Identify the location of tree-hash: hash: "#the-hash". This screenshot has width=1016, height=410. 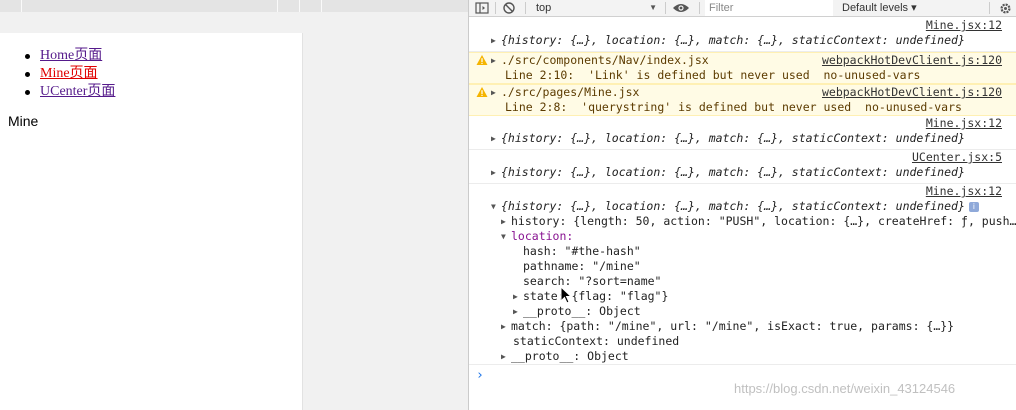
(582, 251).